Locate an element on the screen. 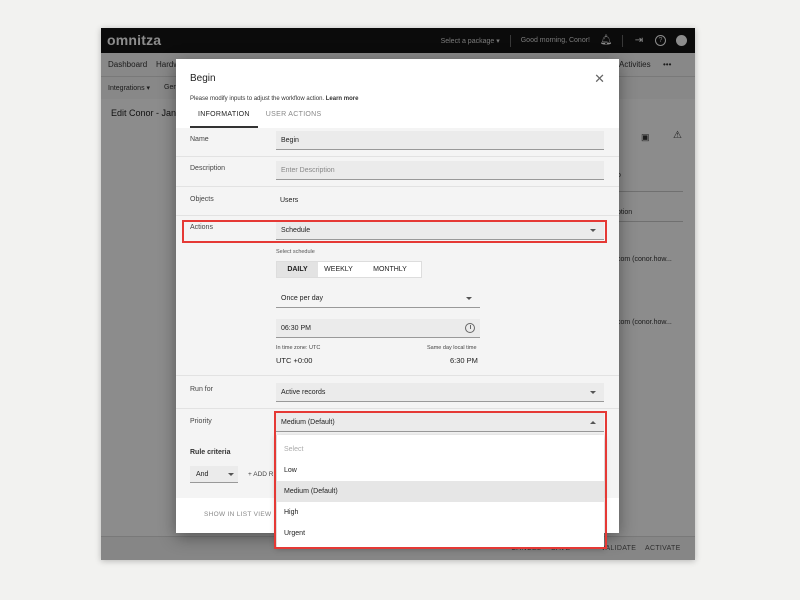  actions-select: Schedule is located at coordinates (440, 230).